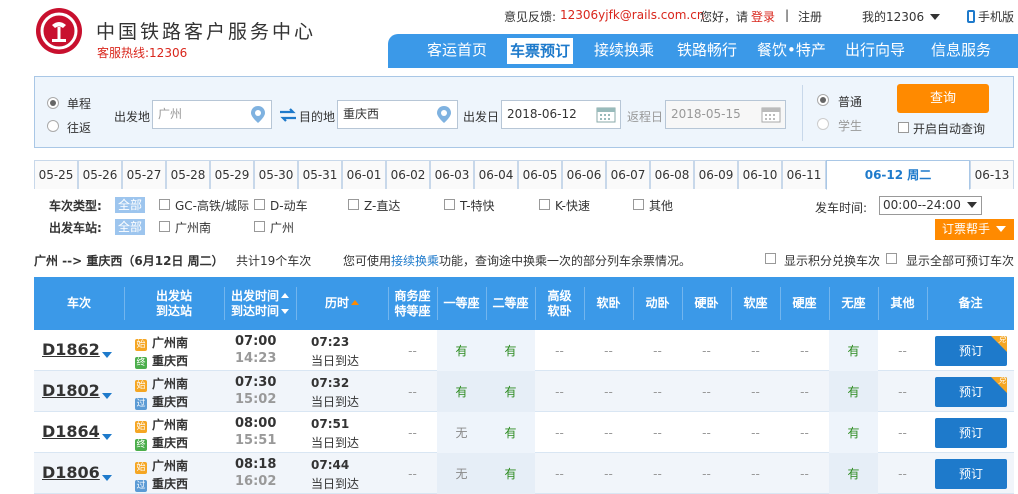 This screenshot has height=494, width=1018. Describe the element at coordinates (164, 204) in the screenshot. I see `type-gc-checkbox` at that location.